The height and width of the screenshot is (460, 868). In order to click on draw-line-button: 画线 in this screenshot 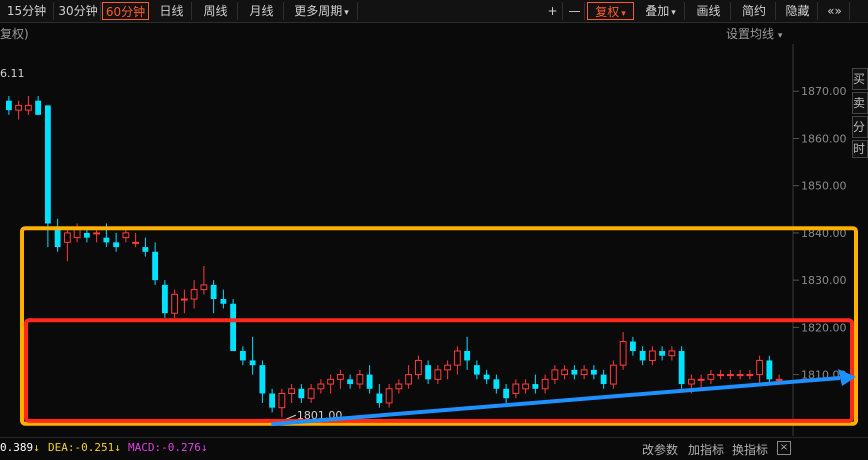, I will do `click(709, 11)`.